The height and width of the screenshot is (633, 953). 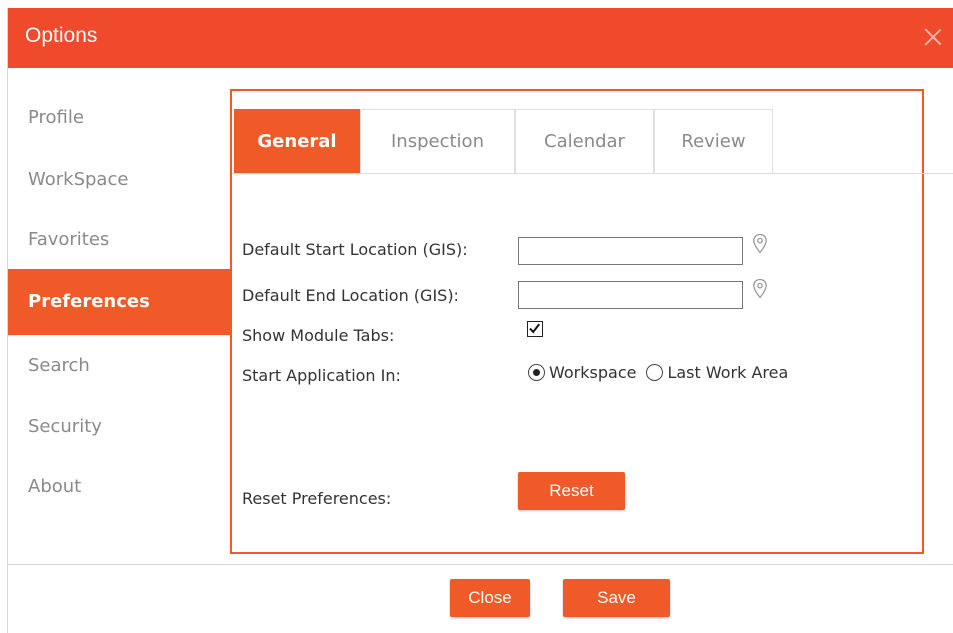 I want to click on end-location-input, so click(x=630, y=295).